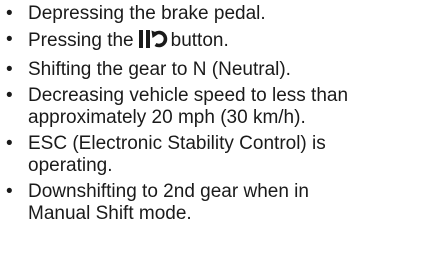 The width and height of the screenshot is (436, 268). I want to click on item-text-line2: approximately 20 mph (30 km/h)., so click(167, 117).